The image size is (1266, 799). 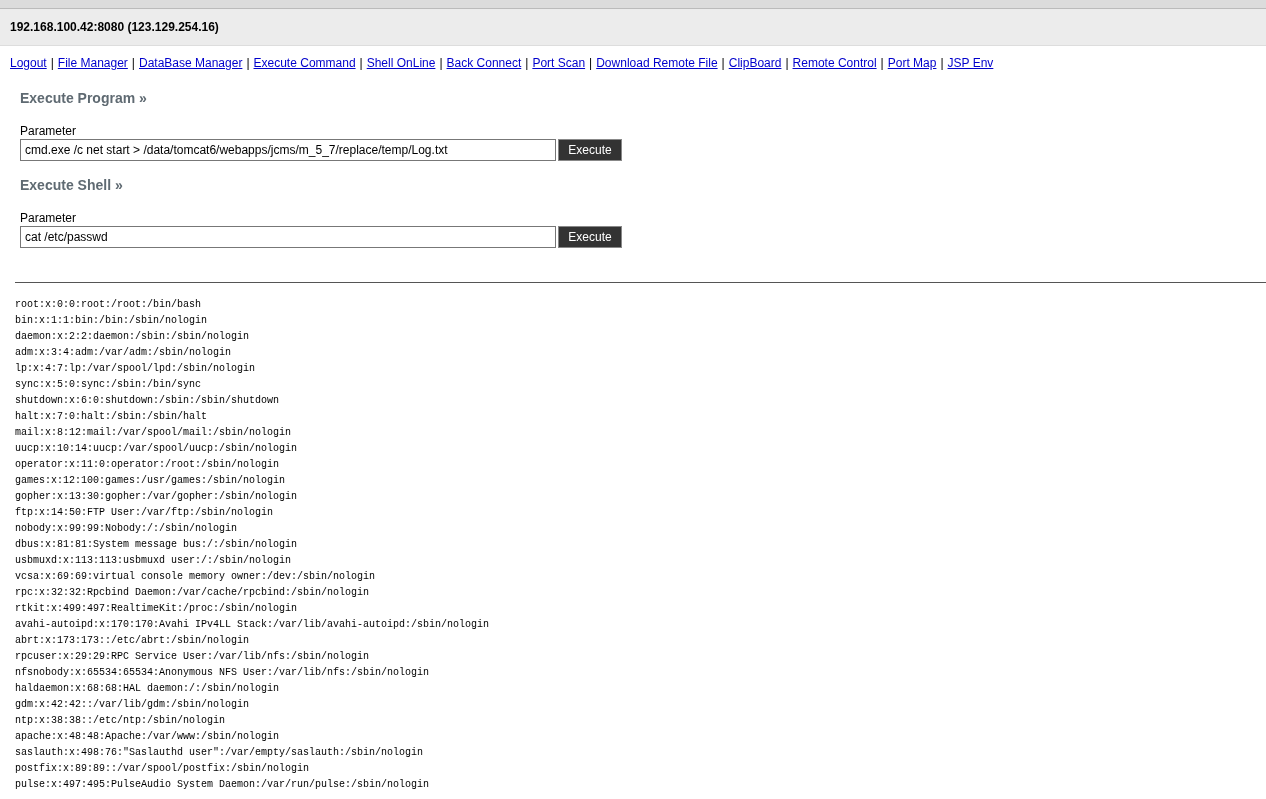 What do you see at coordinates (92, 63) in the screenshot?
I see `nav-link: File Manager` at bounding box center [92, 63].